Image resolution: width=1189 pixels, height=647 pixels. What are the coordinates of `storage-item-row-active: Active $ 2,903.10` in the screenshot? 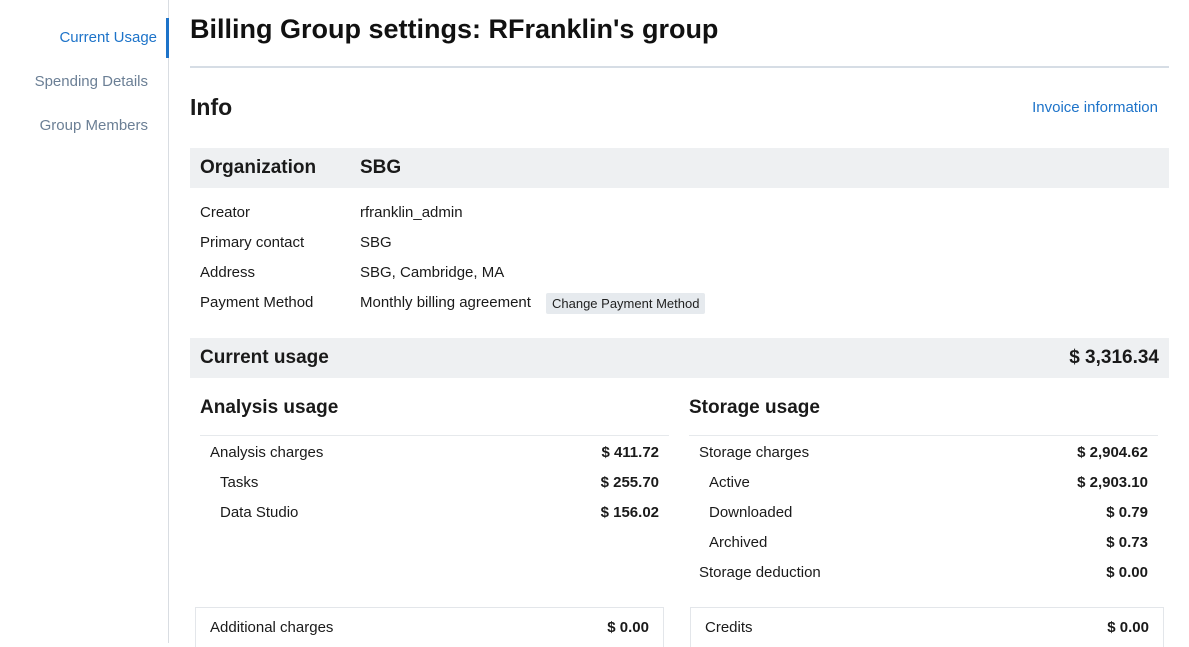 It's located at (923, 484).